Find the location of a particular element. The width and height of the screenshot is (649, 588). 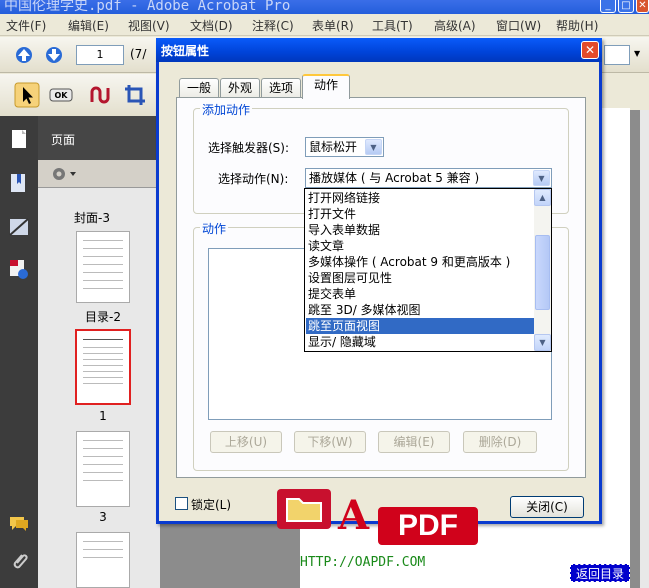

down-arrow-icon is located at coordinates (54, 55).